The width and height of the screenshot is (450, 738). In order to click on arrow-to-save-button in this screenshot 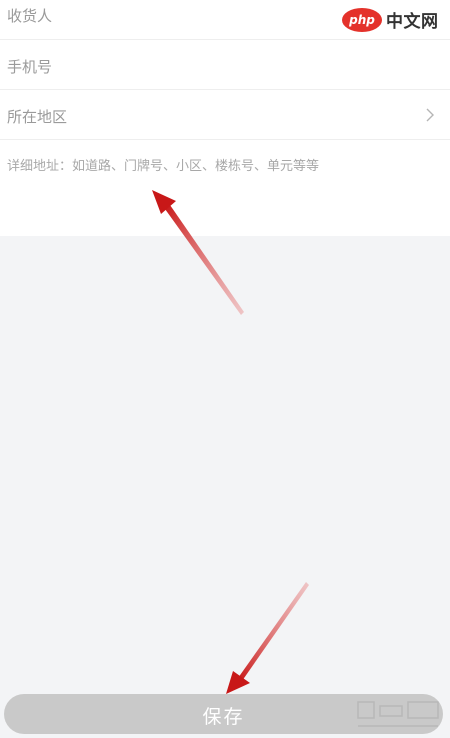, I will do `click(267, 638)`.